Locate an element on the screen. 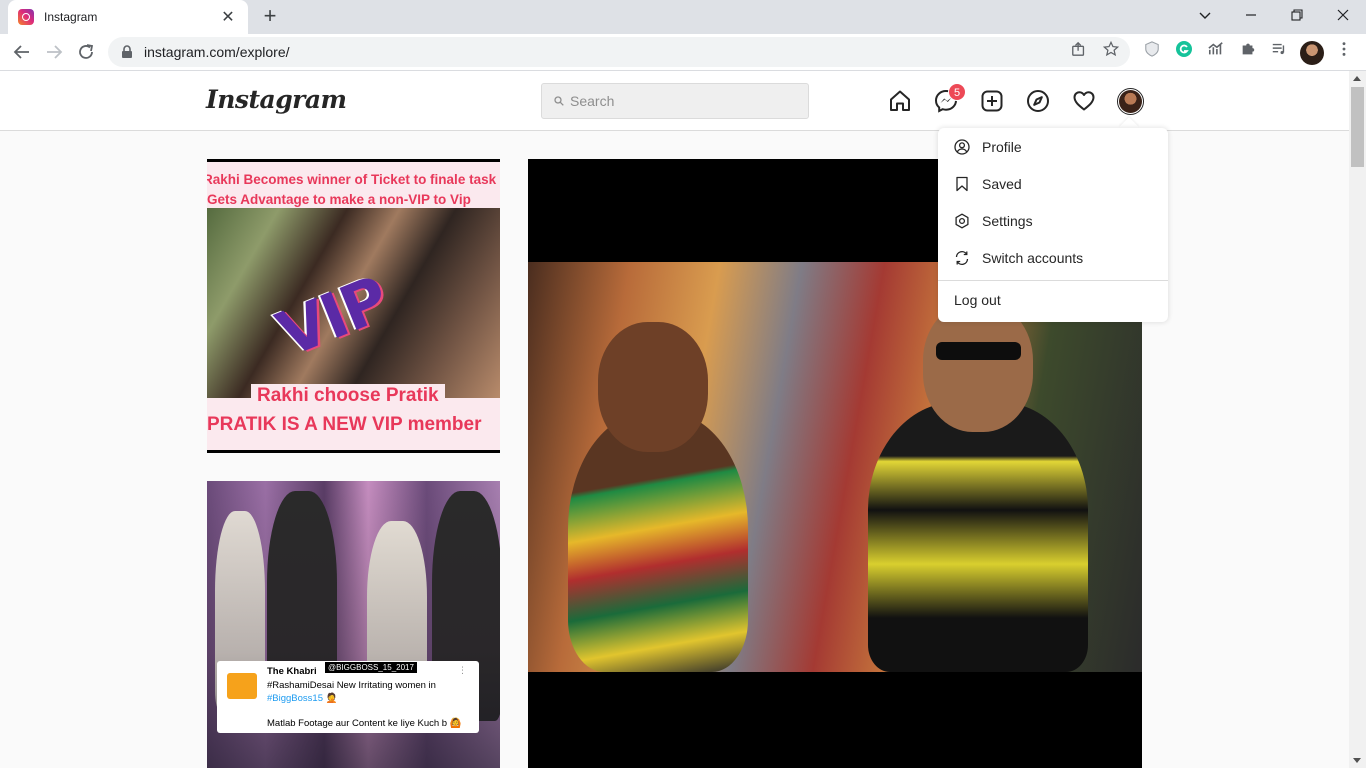  tab-close-icon: ✕ is located at coordinates (228, 17).